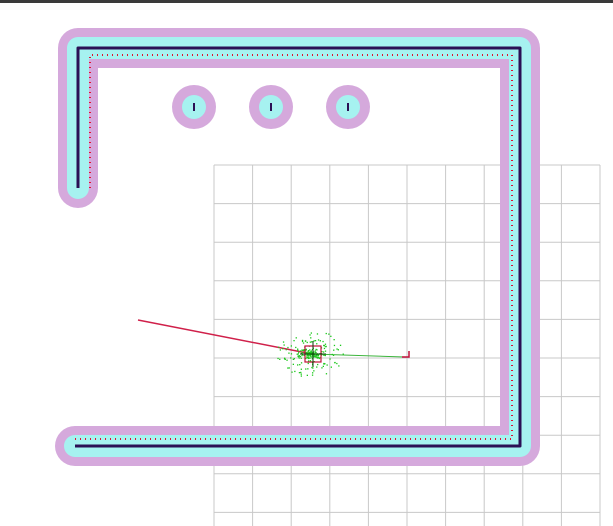 This screenshot has height=526, width=613. I want to click on robot-marker-icon, so click(313, 354).